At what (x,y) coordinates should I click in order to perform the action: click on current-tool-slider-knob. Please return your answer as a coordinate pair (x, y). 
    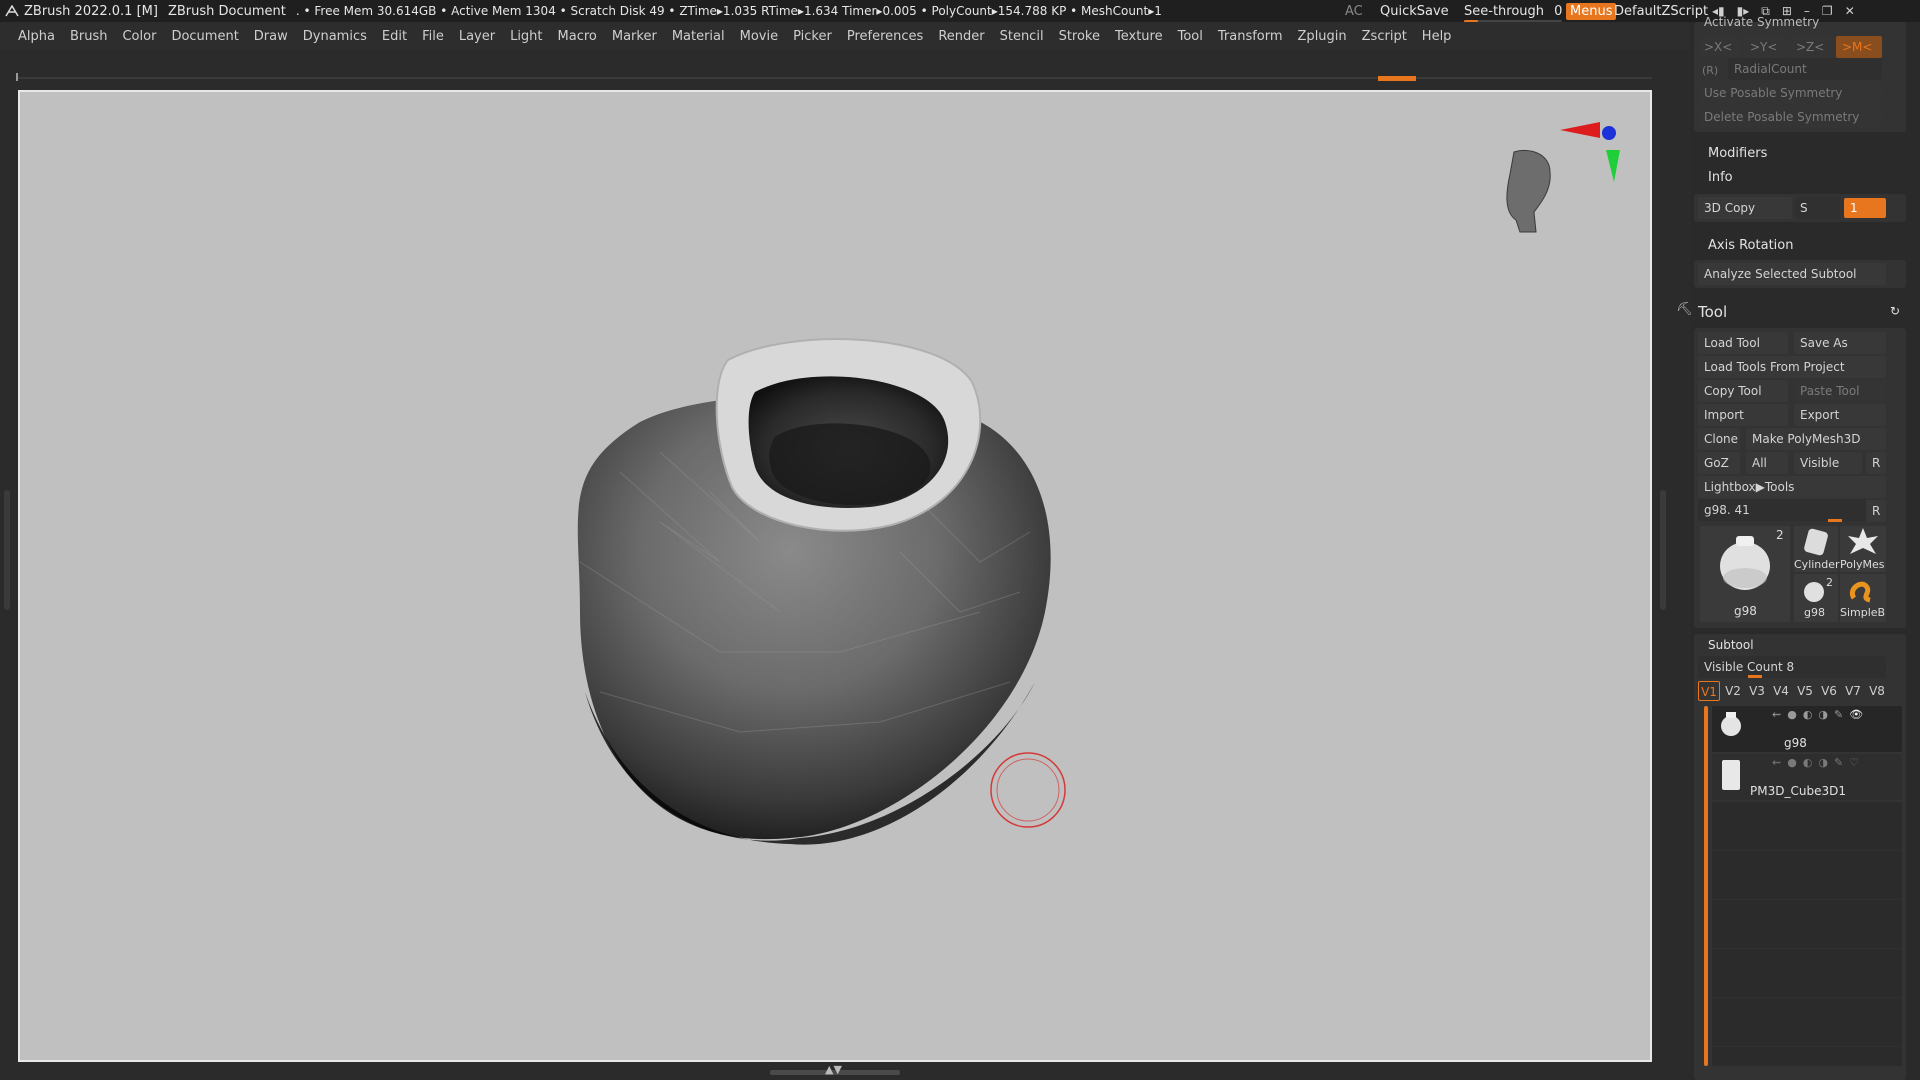
    Looking at the image, I should click on (1835, 520).